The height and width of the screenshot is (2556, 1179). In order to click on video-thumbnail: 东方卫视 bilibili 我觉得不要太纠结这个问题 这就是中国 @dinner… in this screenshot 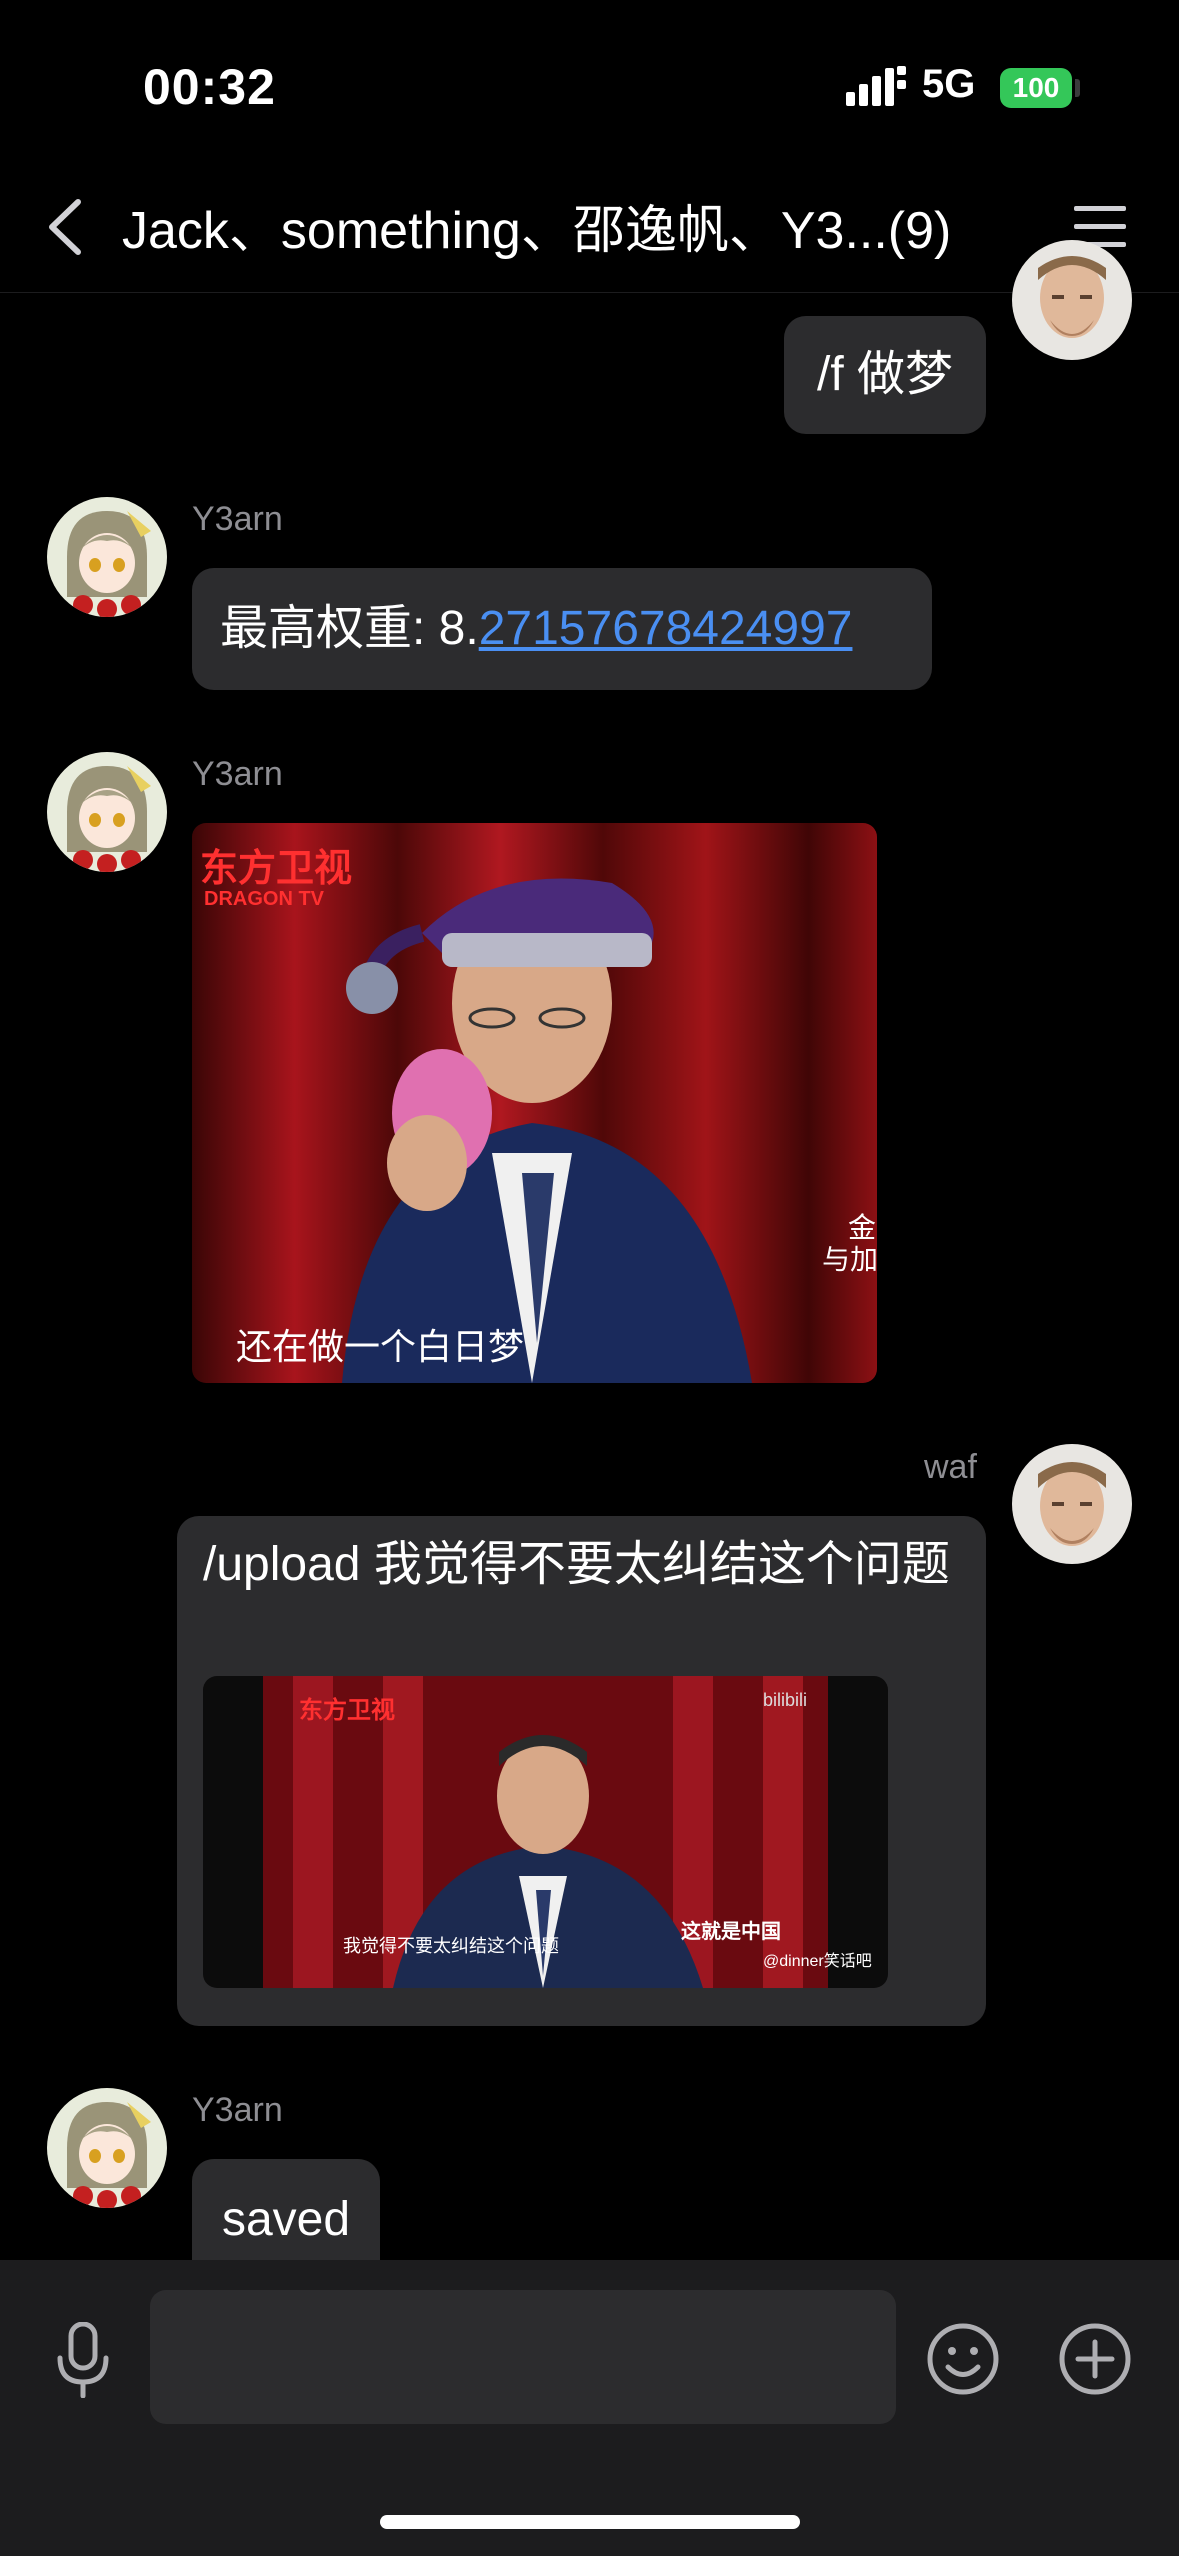, I will do `click(545, 1832)`.